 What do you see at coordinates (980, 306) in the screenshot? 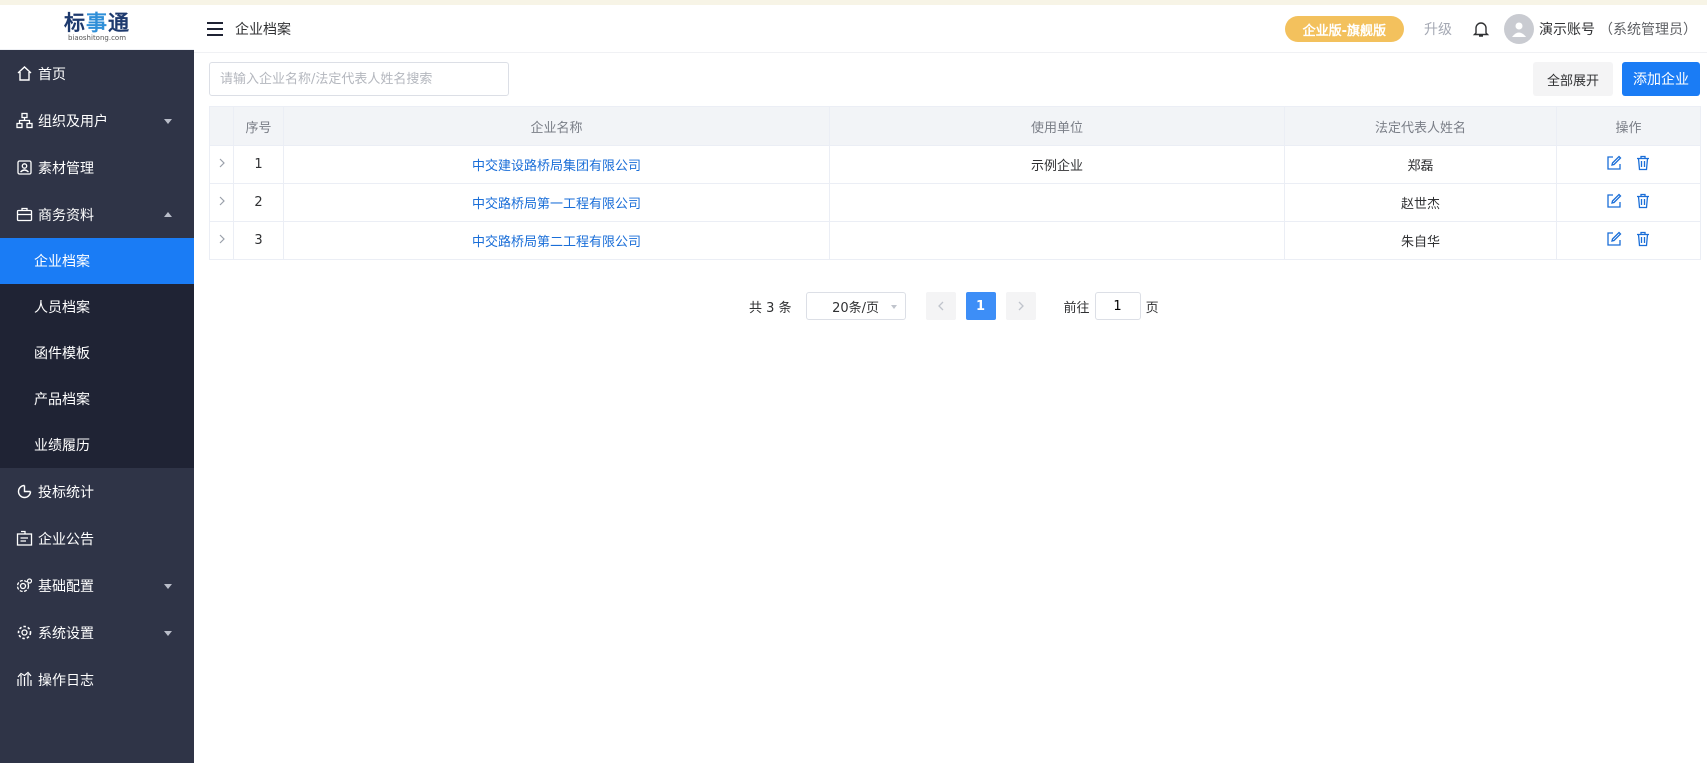
I see `page-number-button: 1` at bounding box center [980, 306].